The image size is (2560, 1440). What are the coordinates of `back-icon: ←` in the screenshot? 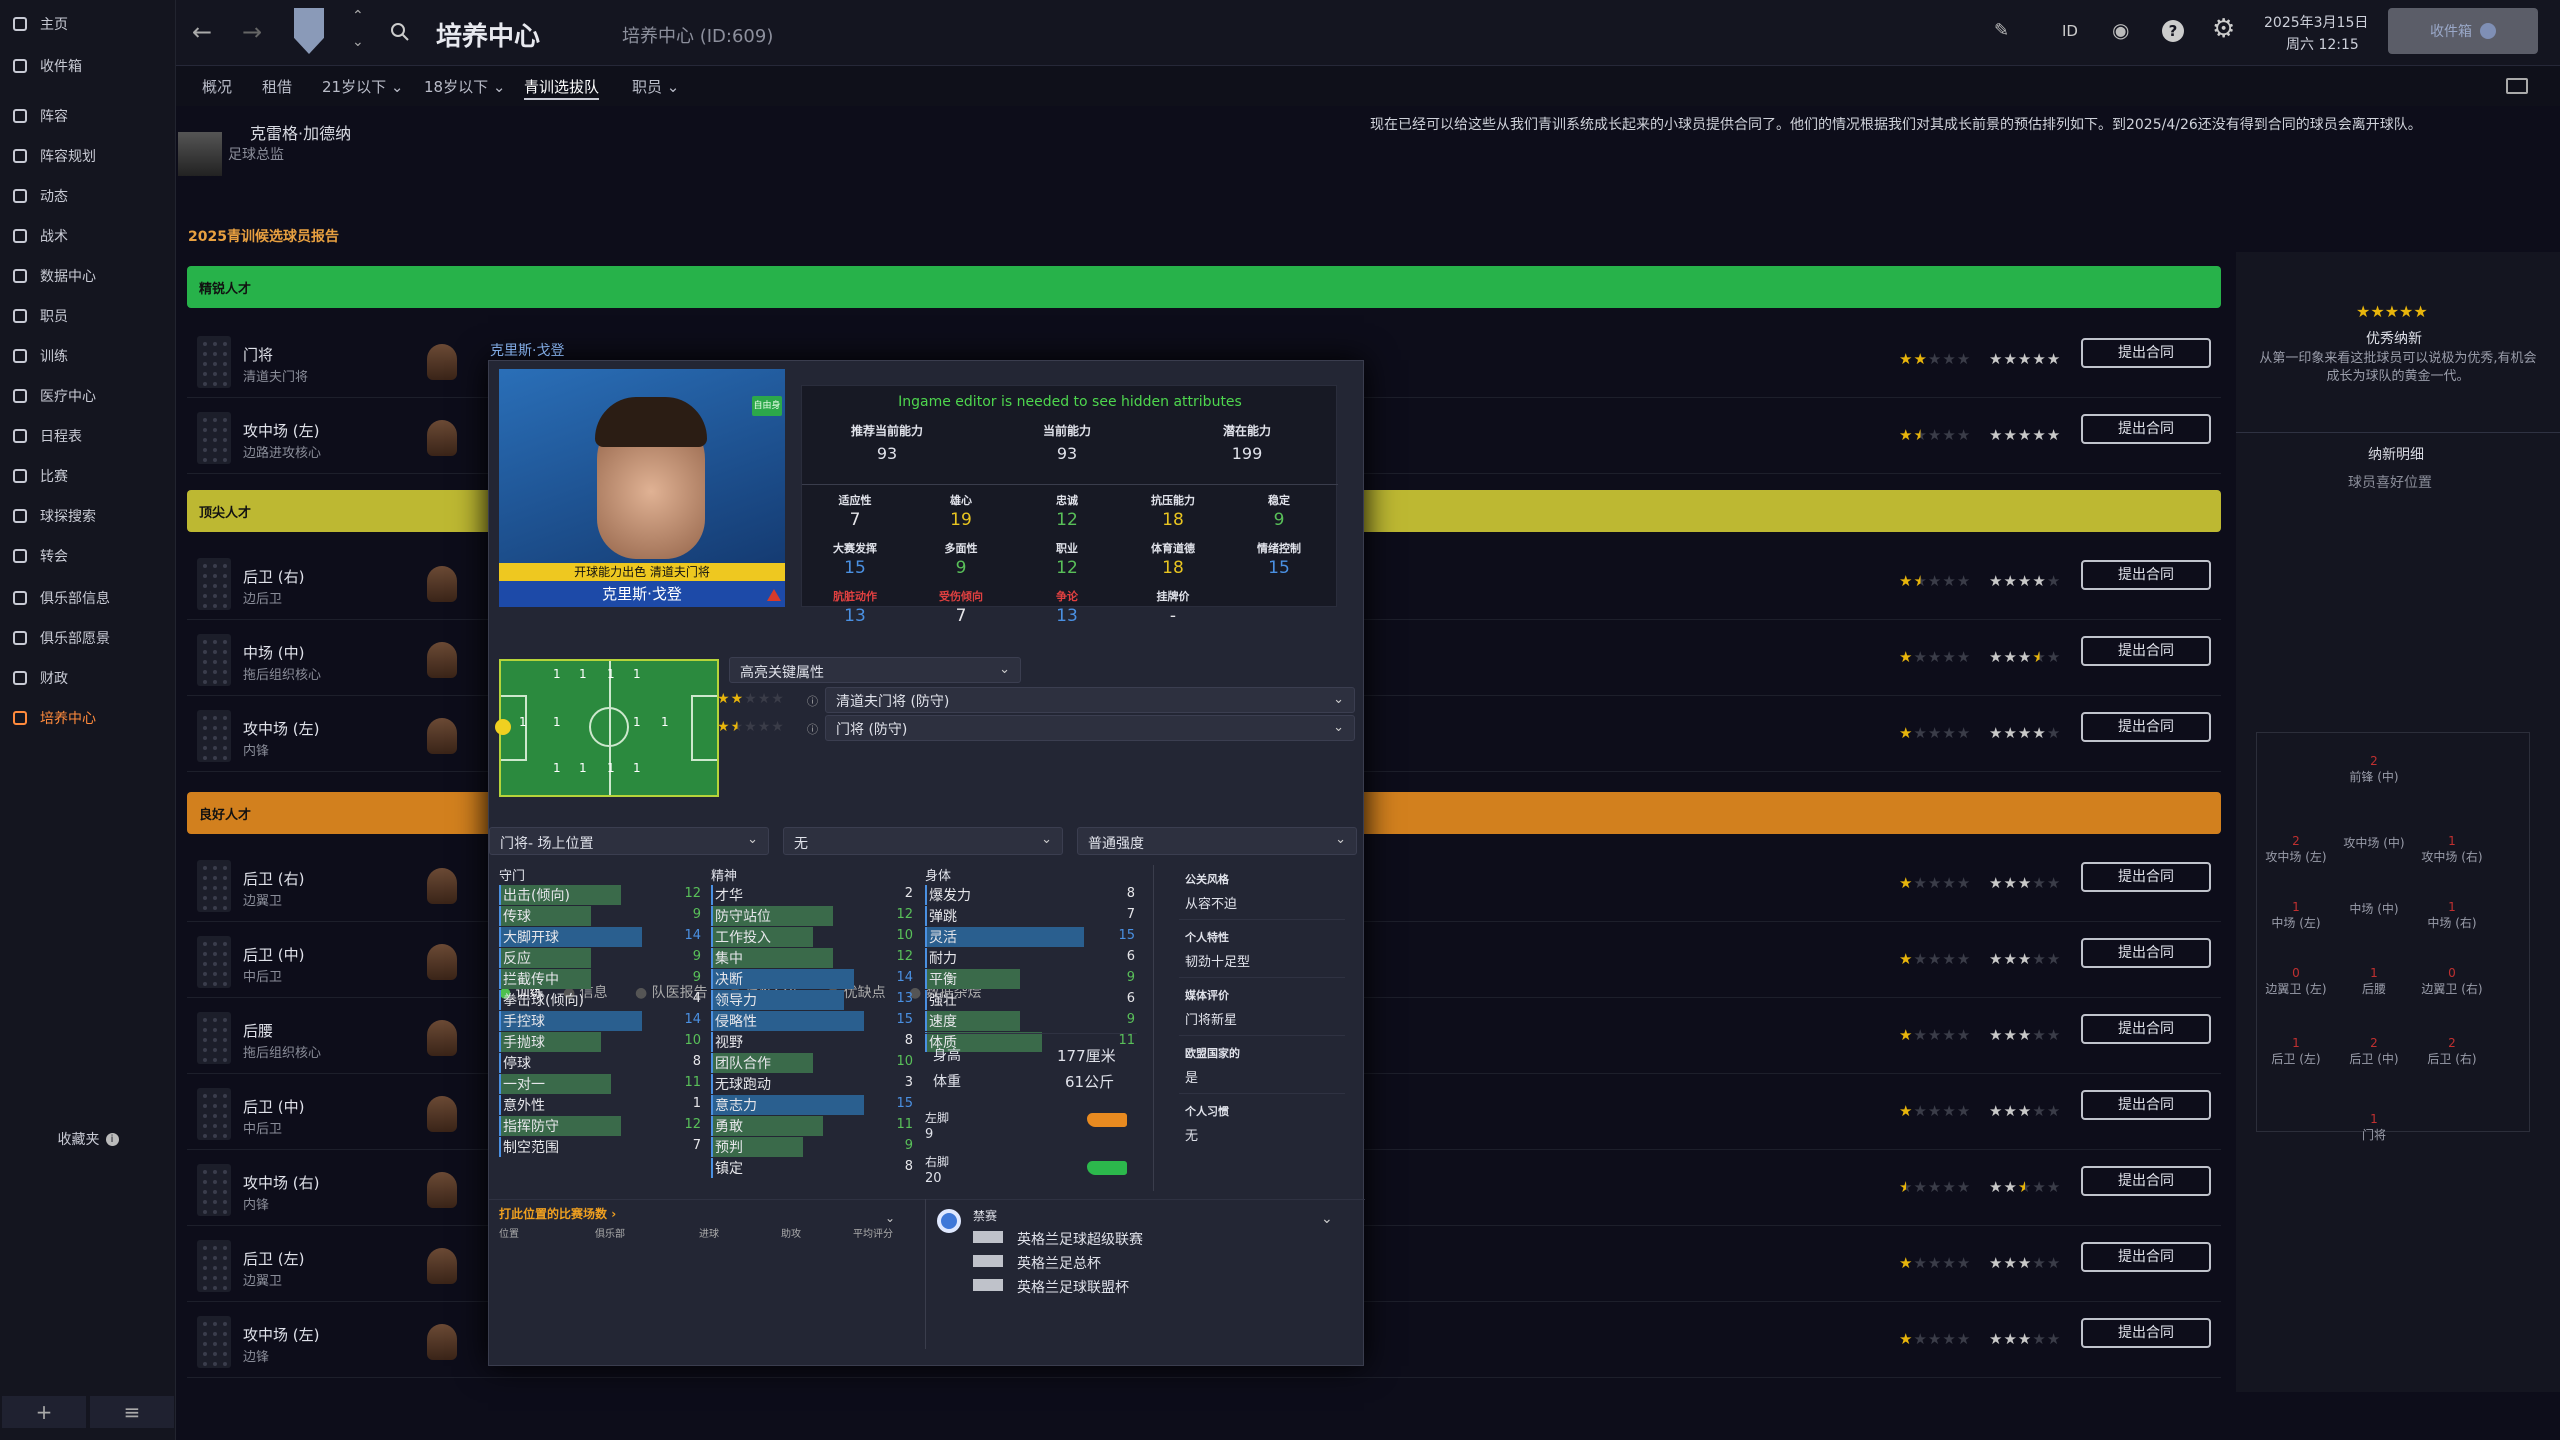 It's located at (202, 32).